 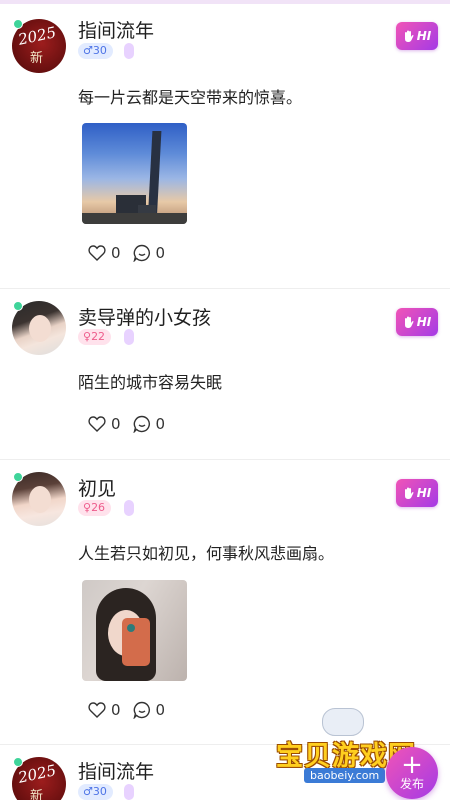 What do you see at coordinates (98, 336) in the screenshot?
I see `age-value: 22` at bounding box center [98, 336].